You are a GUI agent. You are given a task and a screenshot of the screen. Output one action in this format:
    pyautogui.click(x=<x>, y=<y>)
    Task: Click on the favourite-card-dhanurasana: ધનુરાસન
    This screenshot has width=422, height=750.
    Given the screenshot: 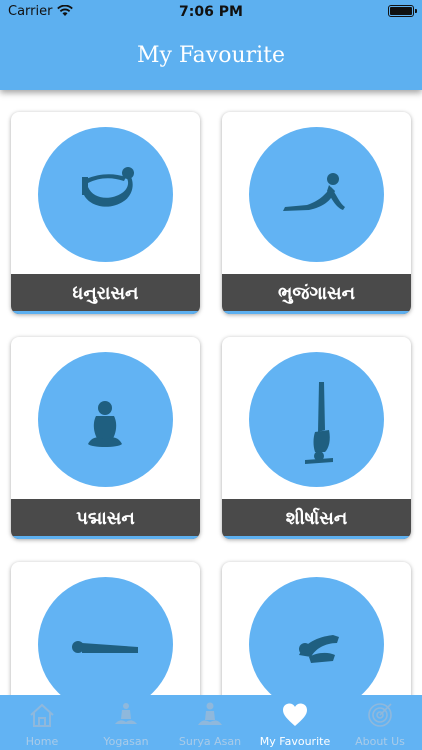 What is the action you would take?
    pyautogui.click(x=105, y=213)
    